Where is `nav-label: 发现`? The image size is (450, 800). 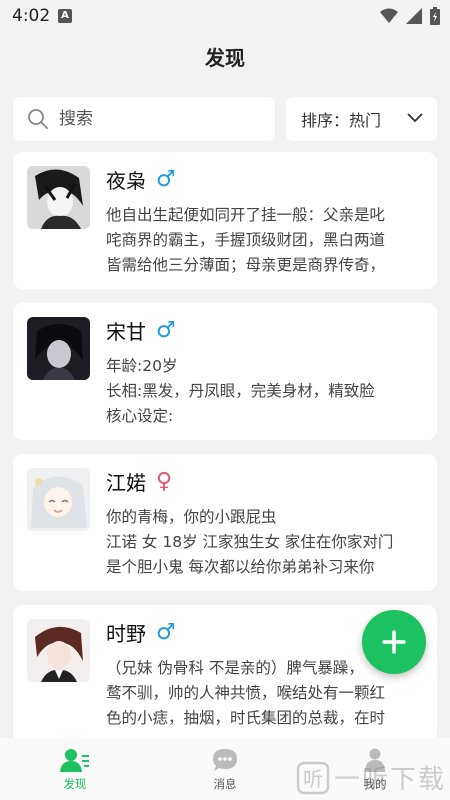
nav-label: 发现 is located at coordinates (75, 784).